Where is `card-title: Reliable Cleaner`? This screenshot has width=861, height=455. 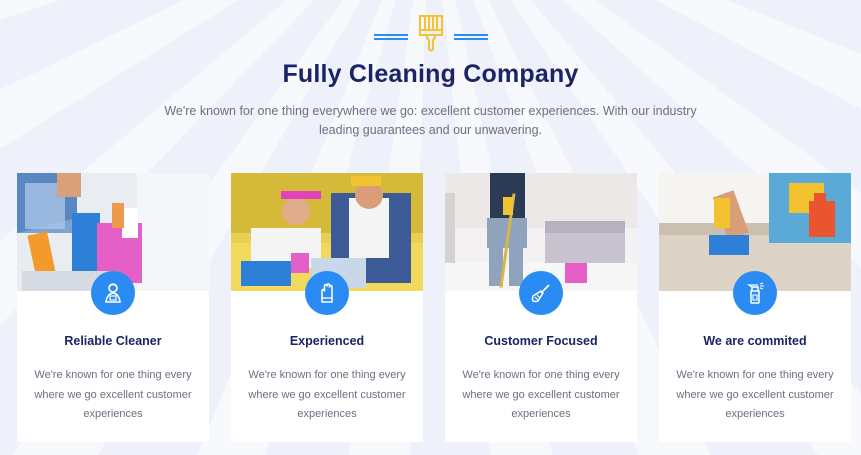
card-title: Reliable Cleaner is located at coordinates (113, 341).